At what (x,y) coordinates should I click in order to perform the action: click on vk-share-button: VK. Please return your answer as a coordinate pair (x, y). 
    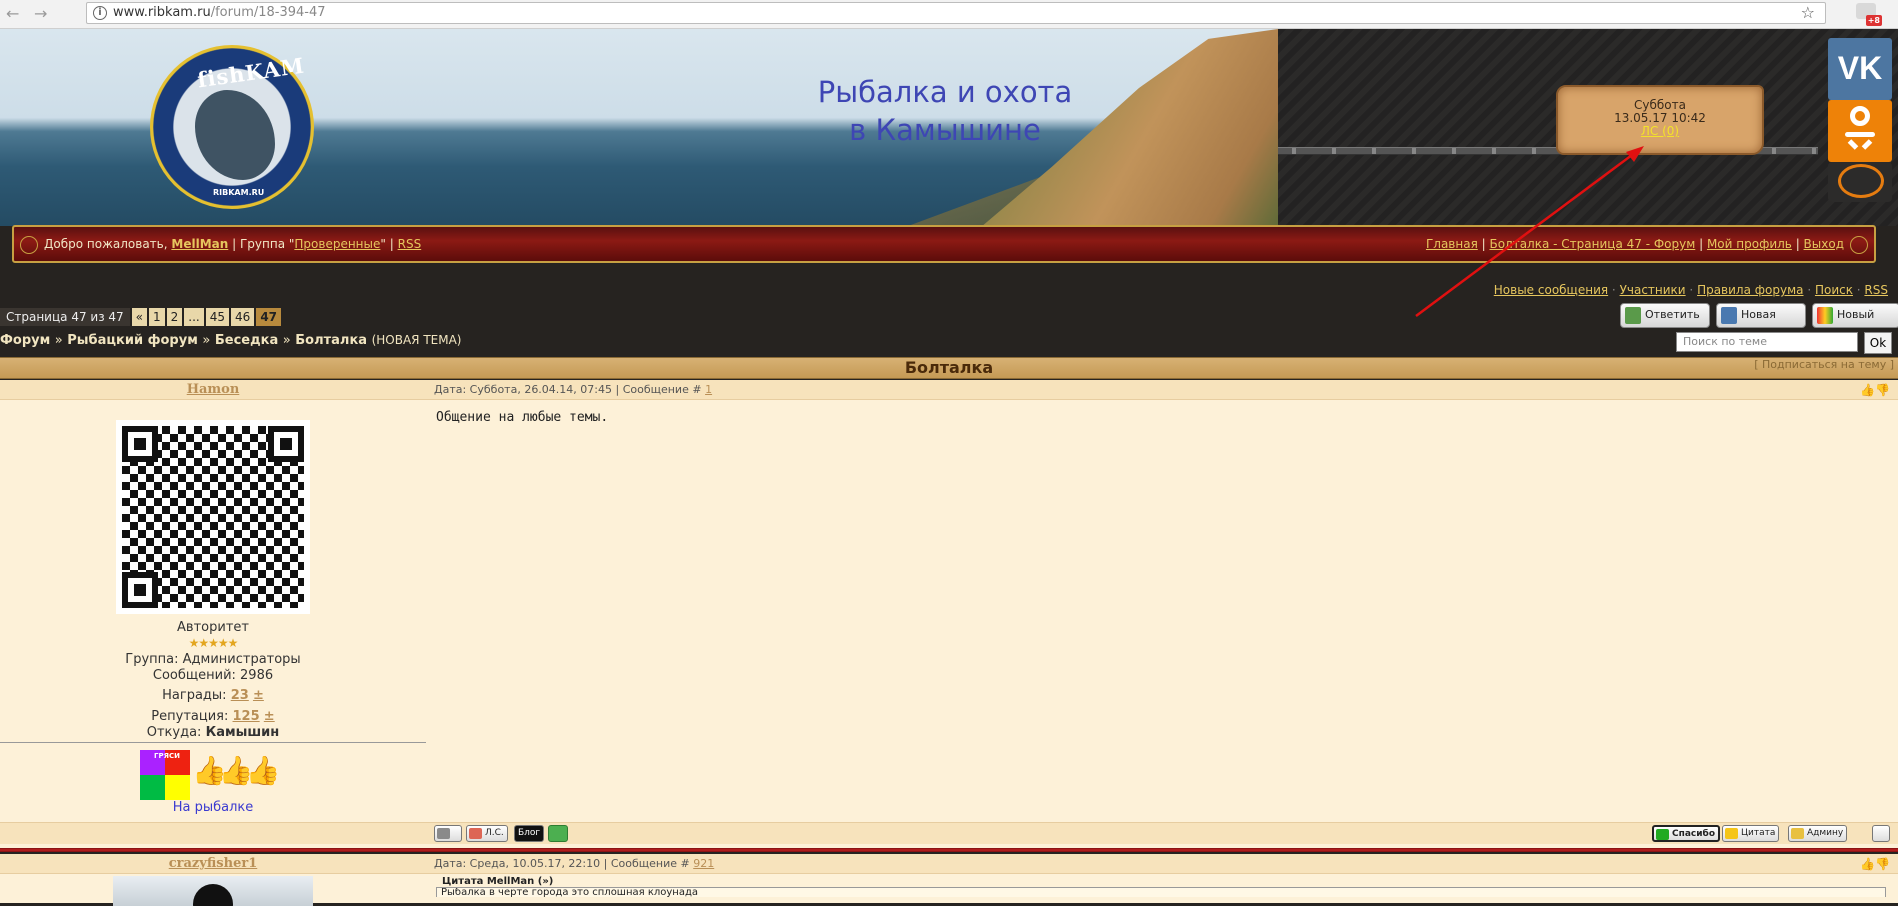
    Looking at the image, I should click on (1860, 69).